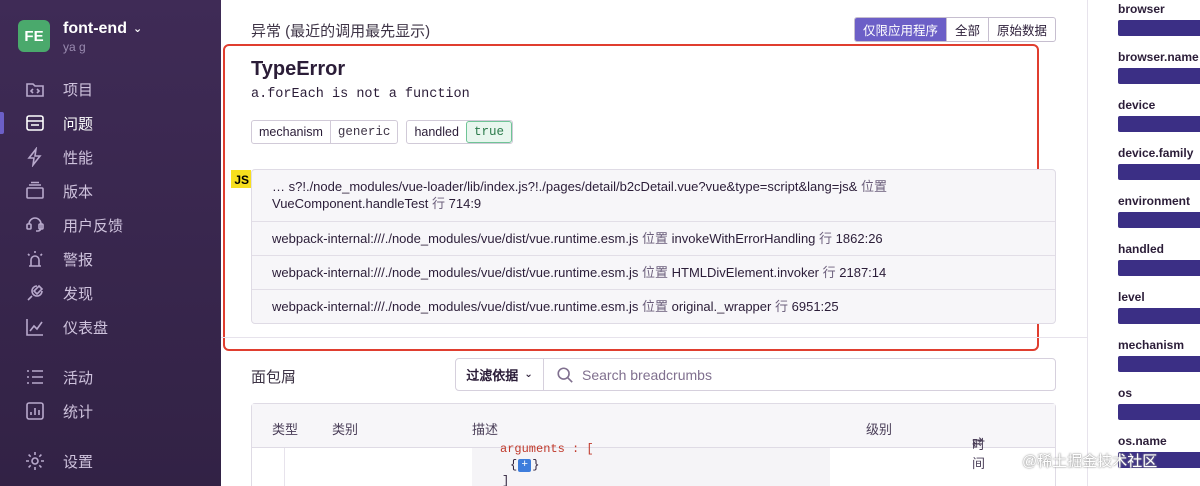  I want to click on table-row: arguments : [ {+} ], so click(653, 464).